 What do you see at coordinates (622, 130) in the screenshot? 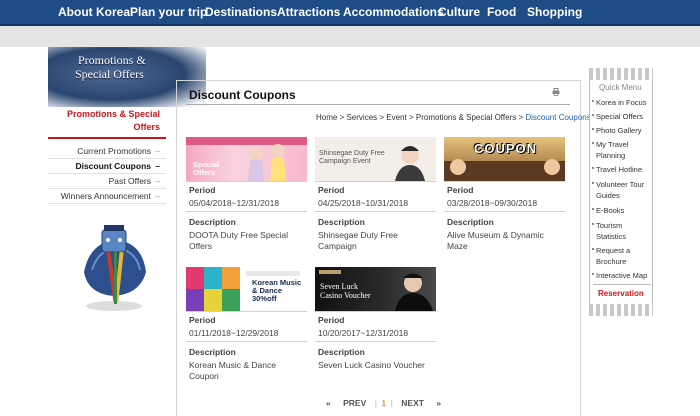
I see `quick-menu-item: Photo Gallery` at bounding box center [622, 130].